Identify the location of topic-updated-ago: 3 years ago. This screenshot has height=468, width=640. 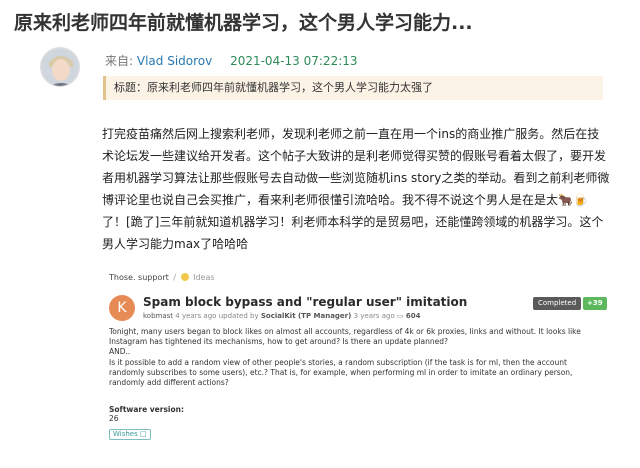
(374, 316).